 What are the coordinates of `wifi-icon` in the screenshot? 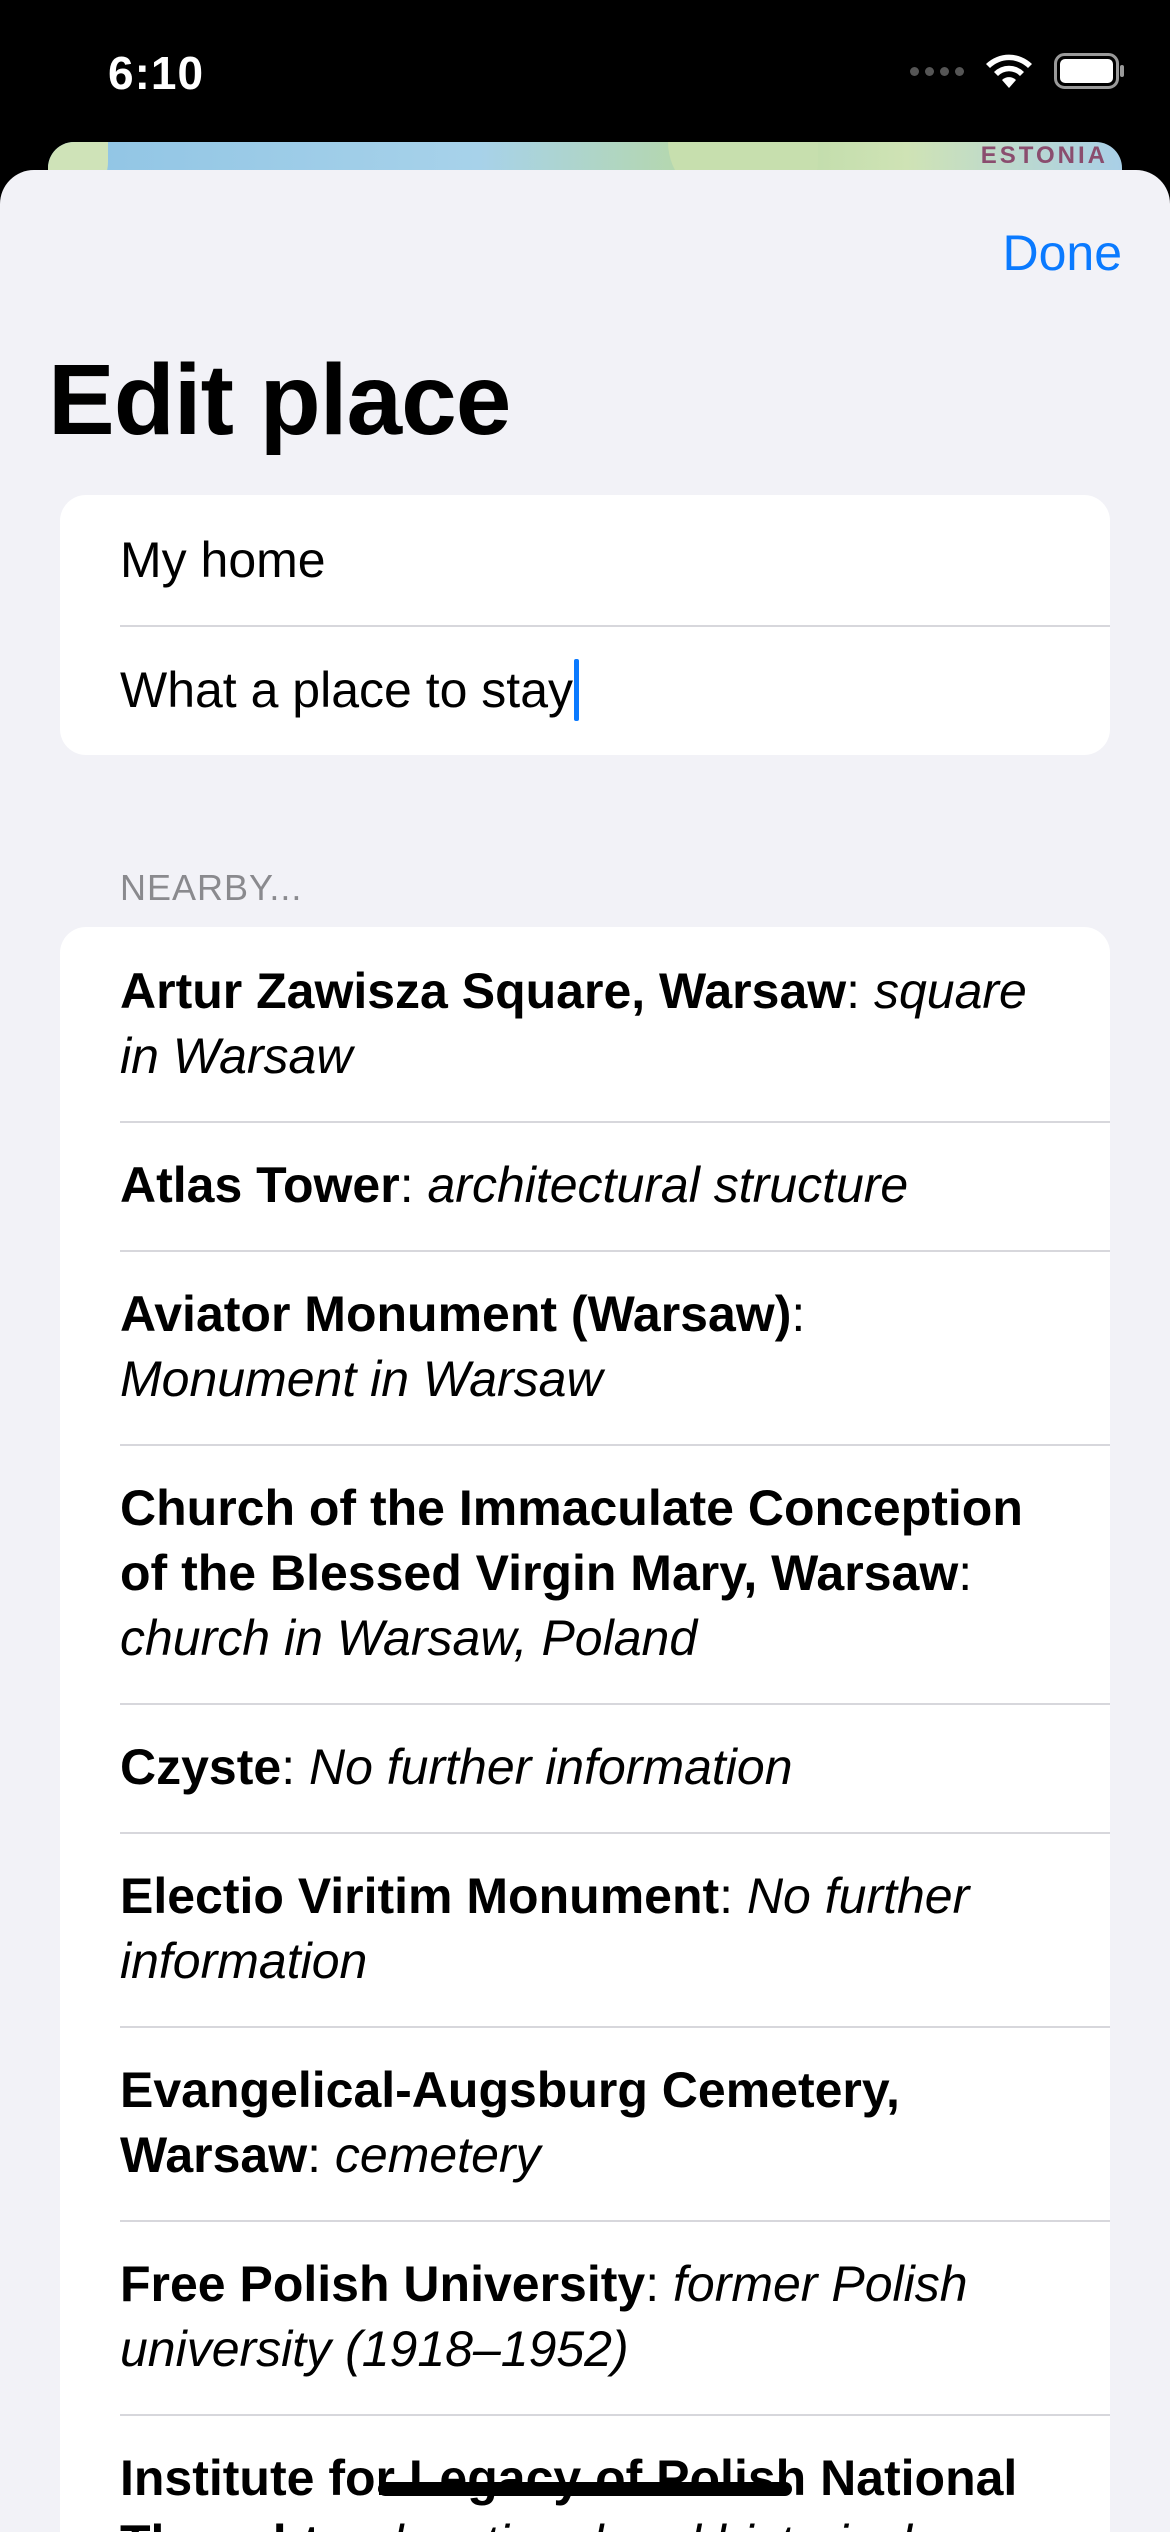 It's located at (1009, 71).